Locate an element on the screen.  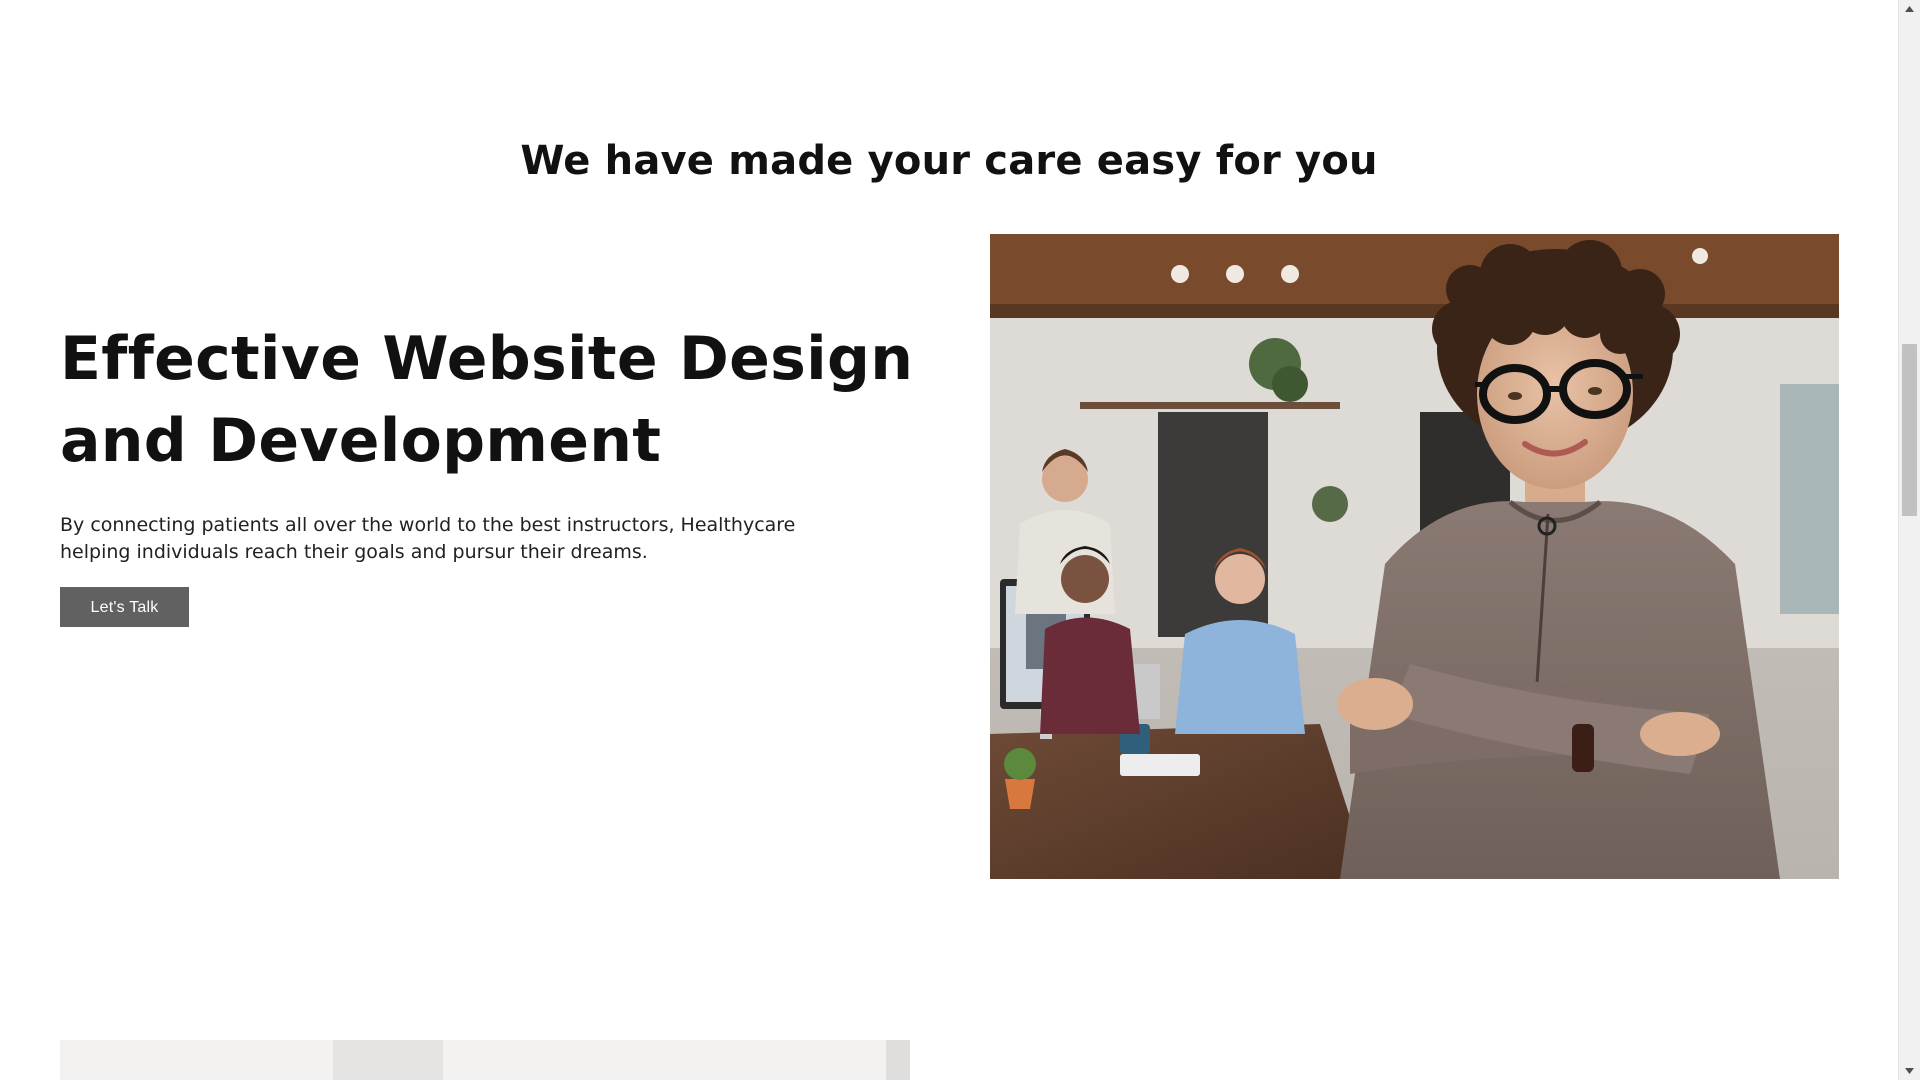
next-section-photo is located at coordinates (485, 1060).